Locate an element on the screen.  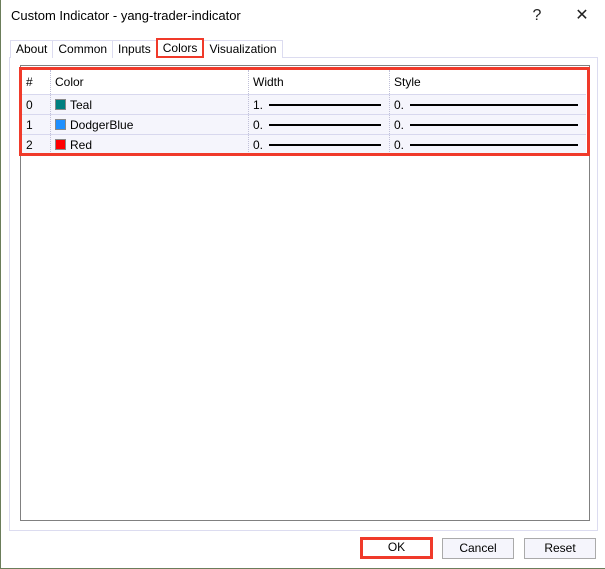
row-index: 1 is located at coordinates (36, 124).